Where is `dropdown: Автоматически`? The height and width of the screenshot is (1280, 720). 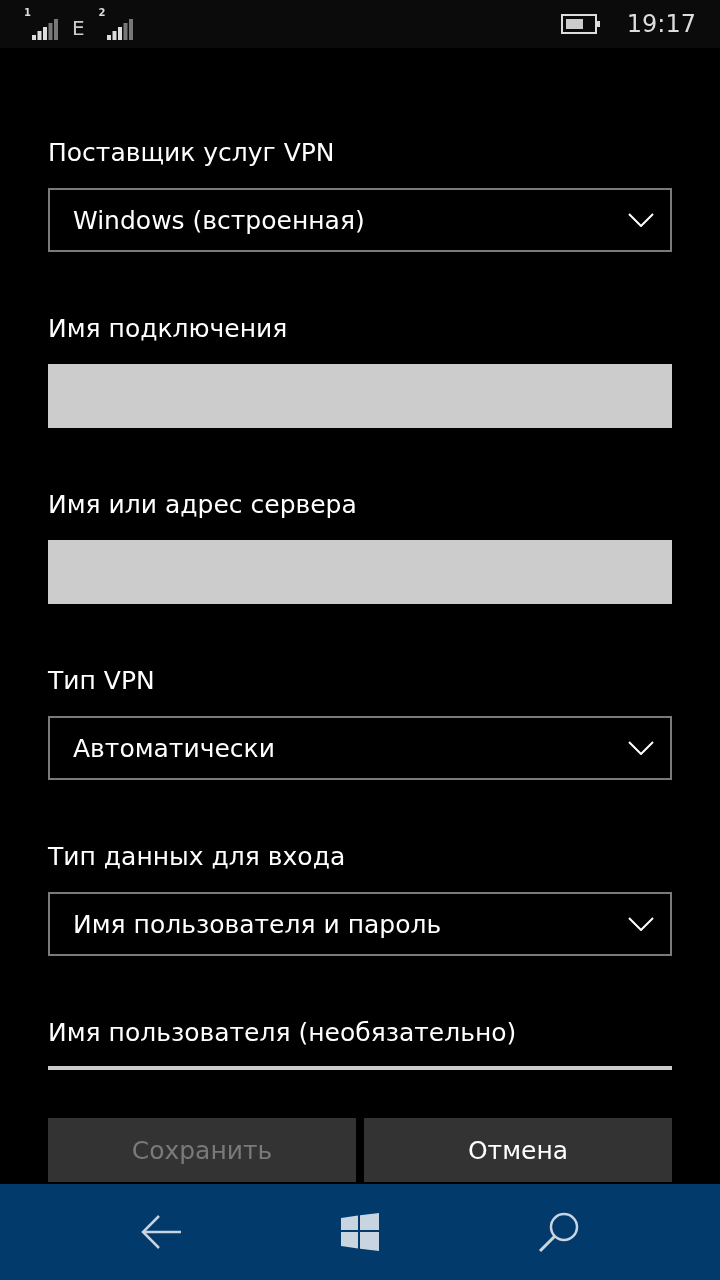 dropdown: Автоматически is located at coordinates (360, 748).